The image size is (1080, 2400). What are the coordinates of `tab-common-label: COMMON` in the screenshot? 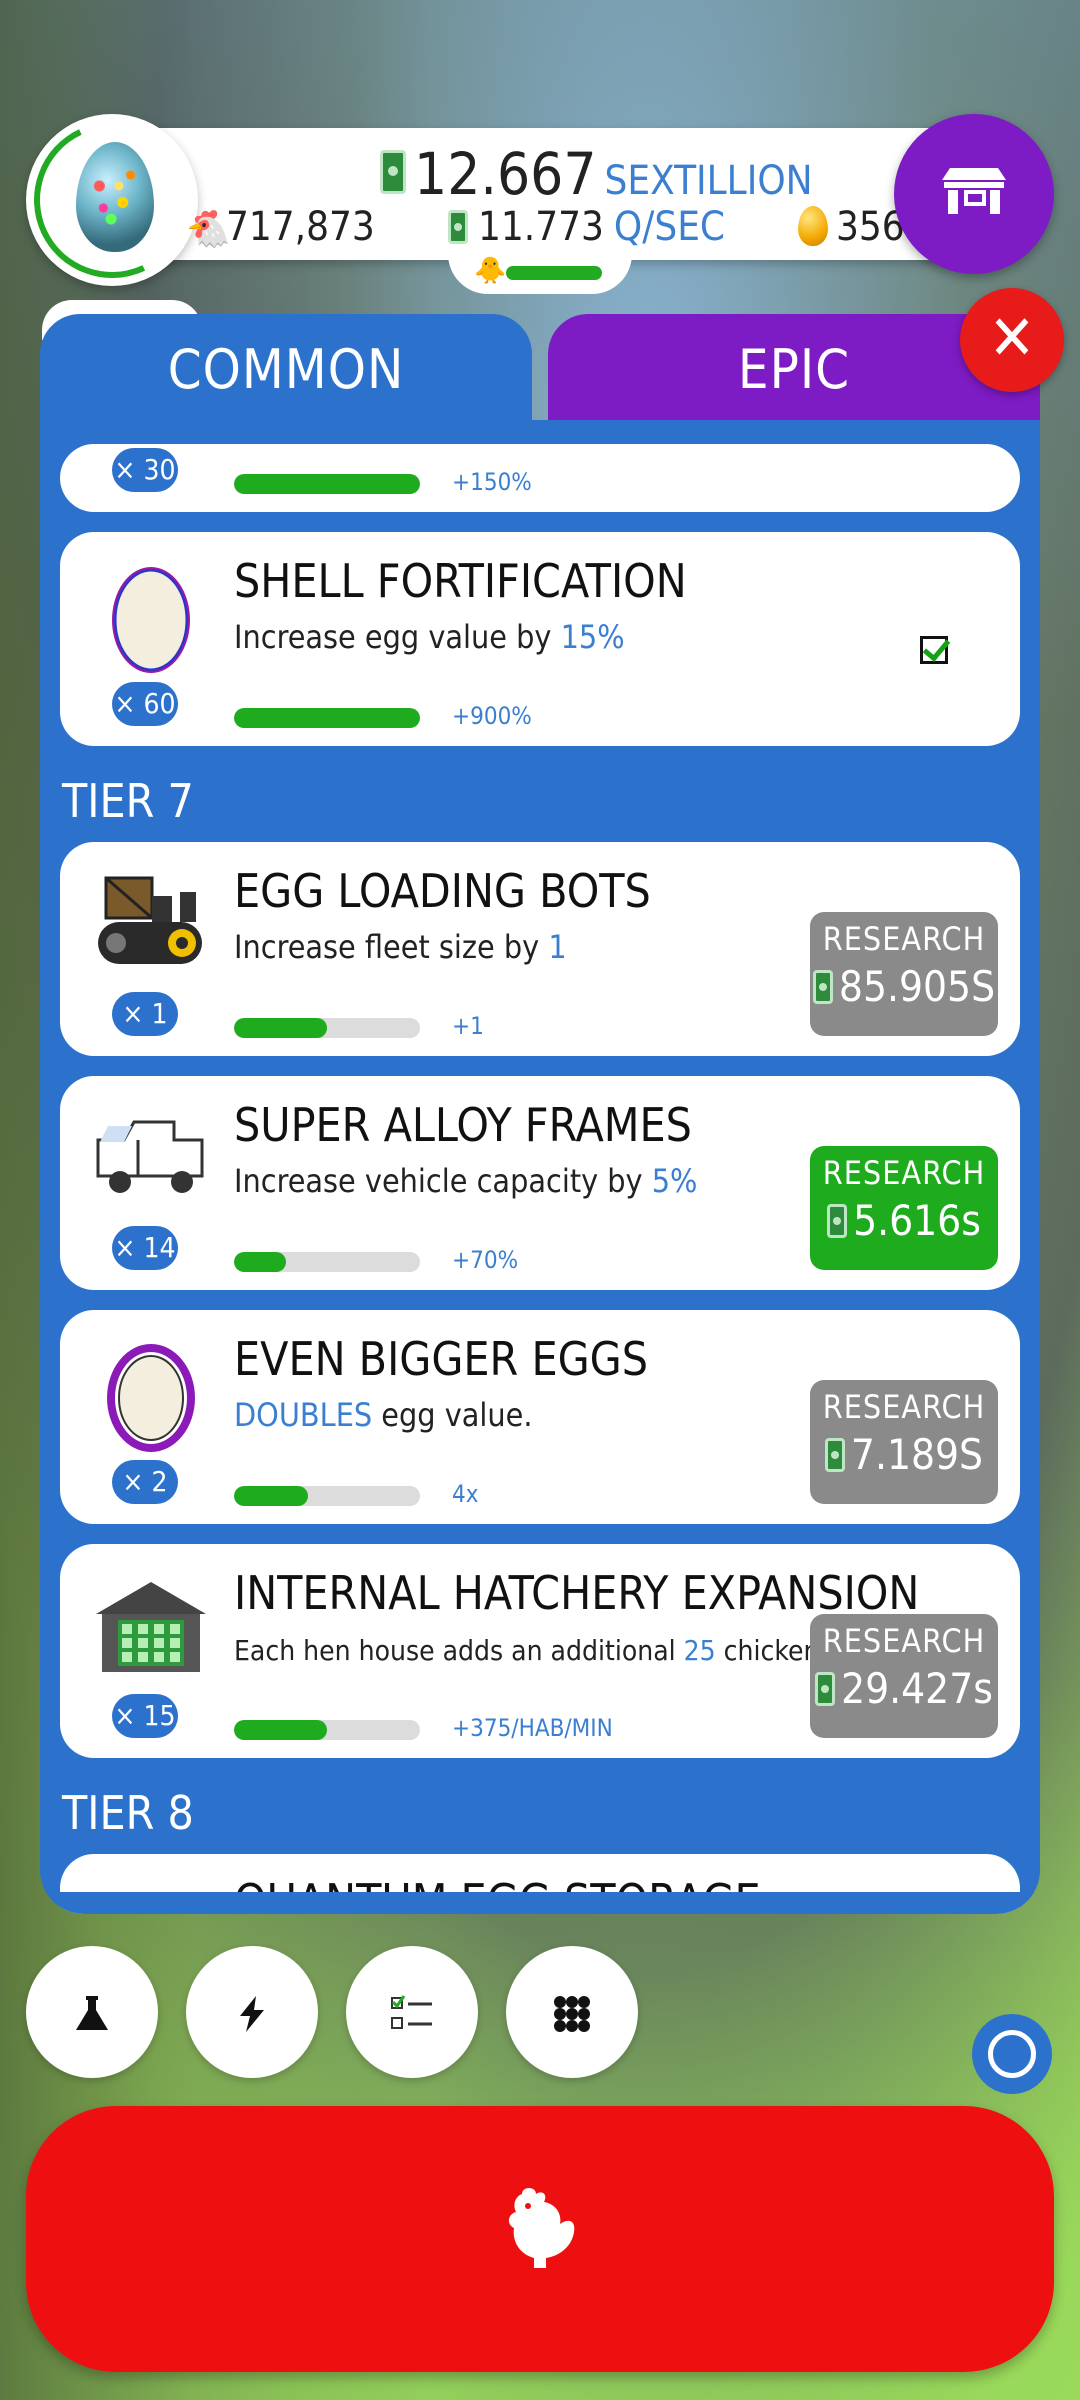 It's located at (286, 369).